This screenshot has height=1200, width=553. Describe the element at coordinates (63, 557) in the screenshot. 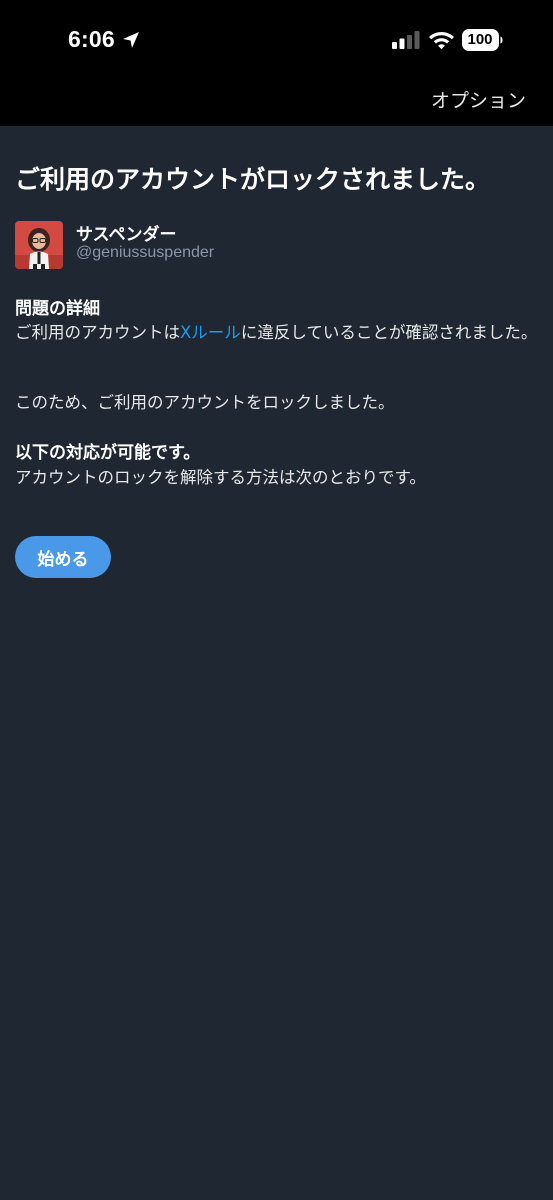

I see `start-button: 始める` at that location.